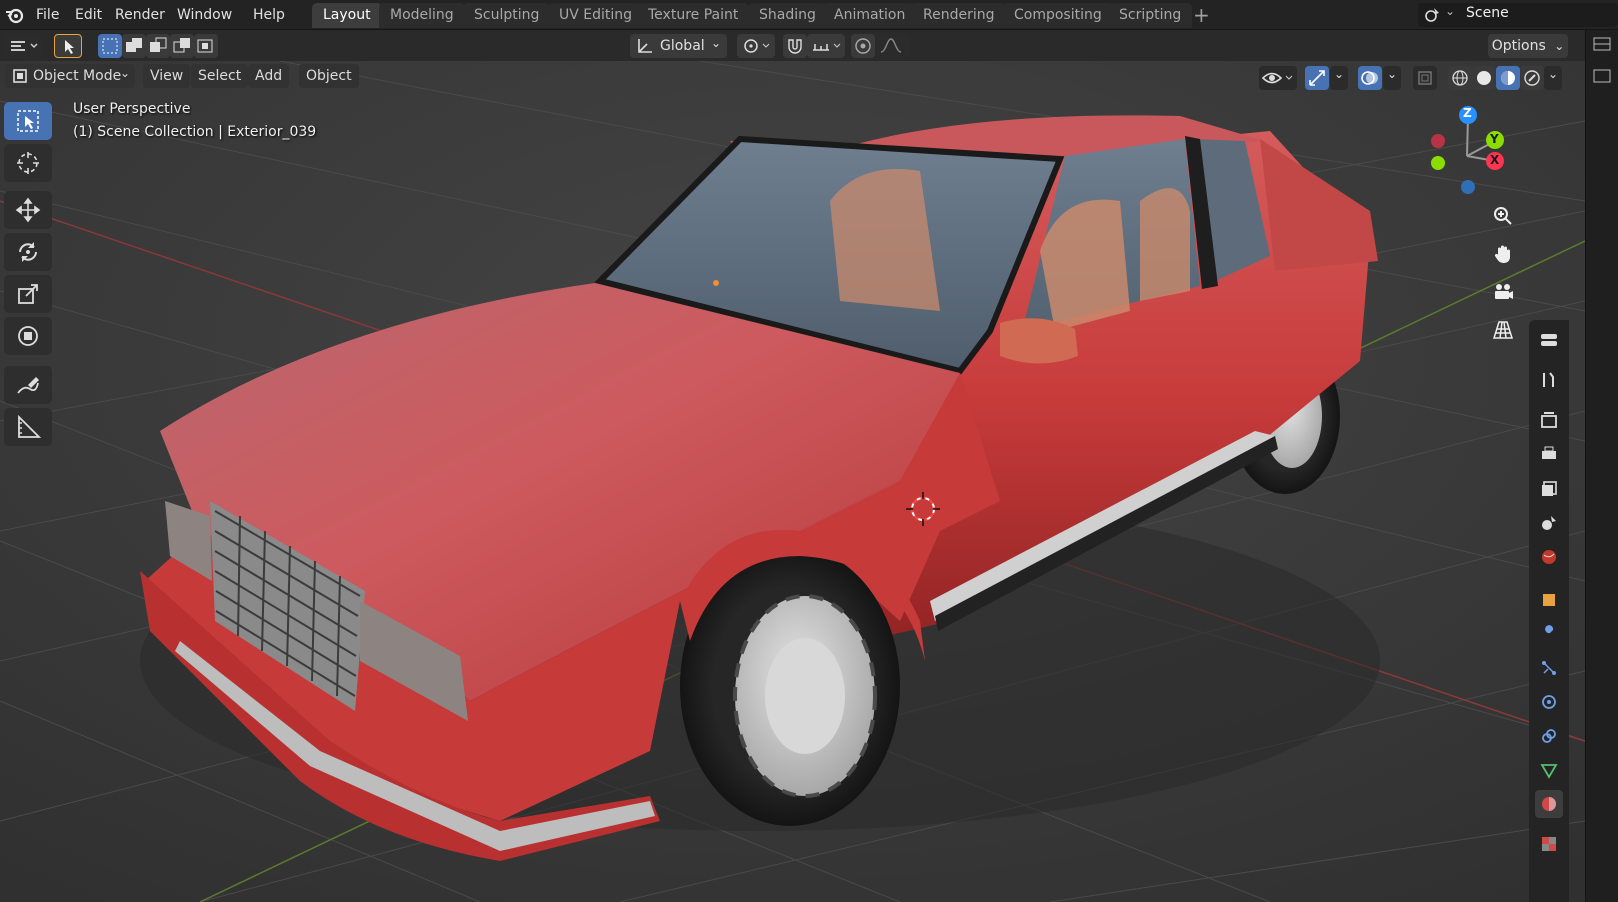 The height and width of the screenshot is (902, 1618). I want to click on proportional-edit-toggle, so click(863, 46).